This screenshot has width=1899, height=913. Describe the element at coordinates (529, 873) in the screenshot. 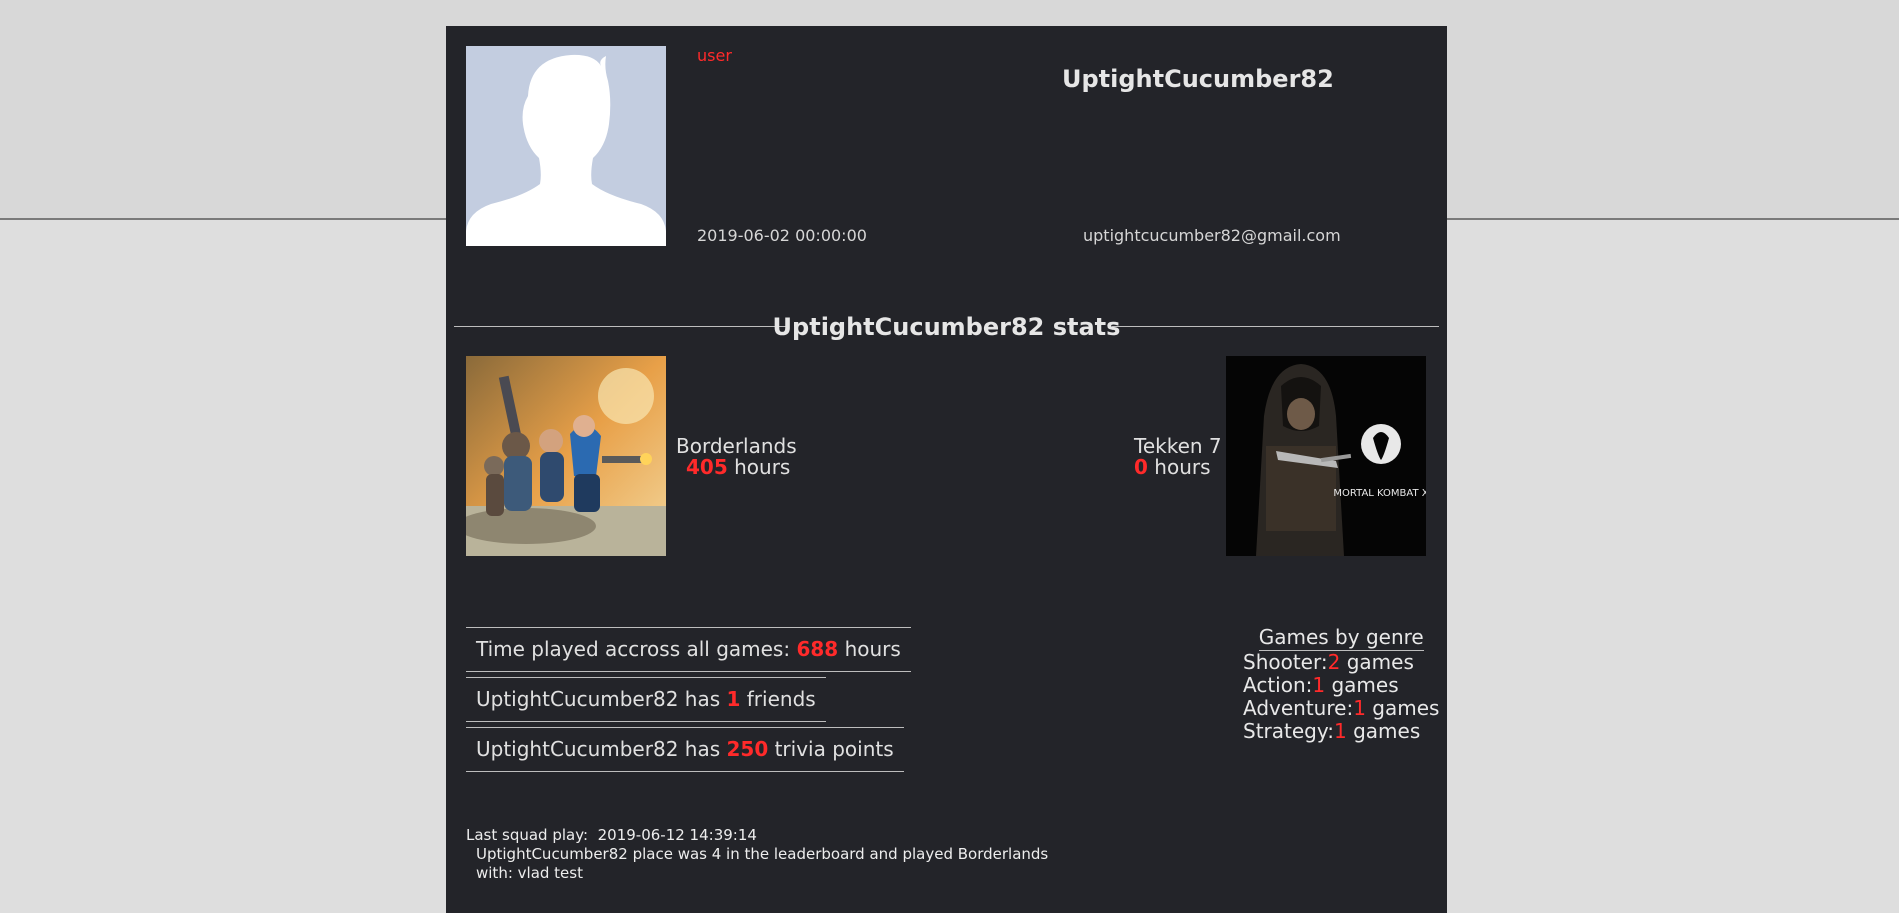

I see `squad-participants: with: vlad test` at that location.